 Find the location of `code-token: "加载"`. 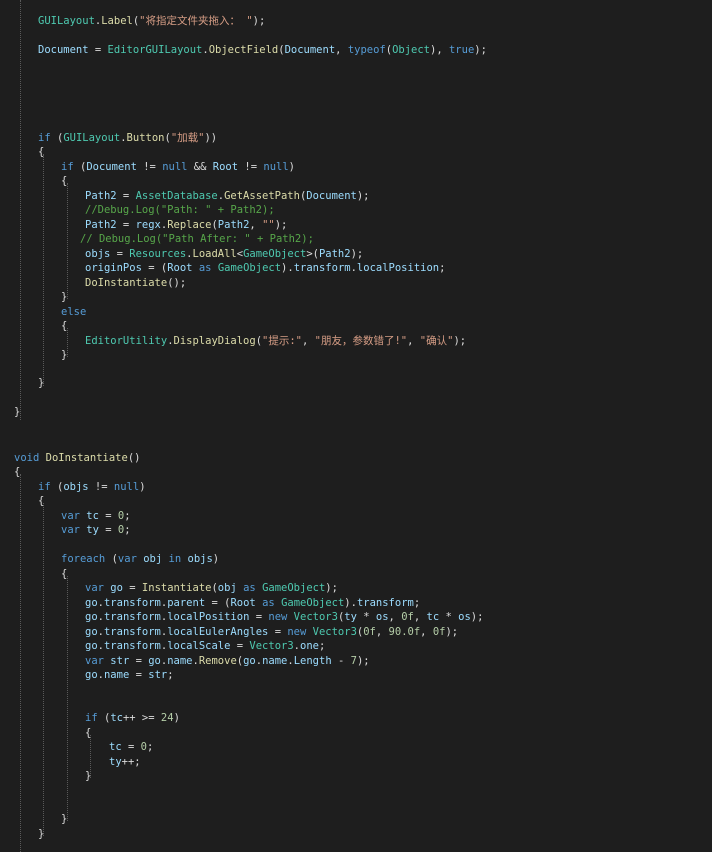

code-token: "加载" is located at coordinates (187, 138).